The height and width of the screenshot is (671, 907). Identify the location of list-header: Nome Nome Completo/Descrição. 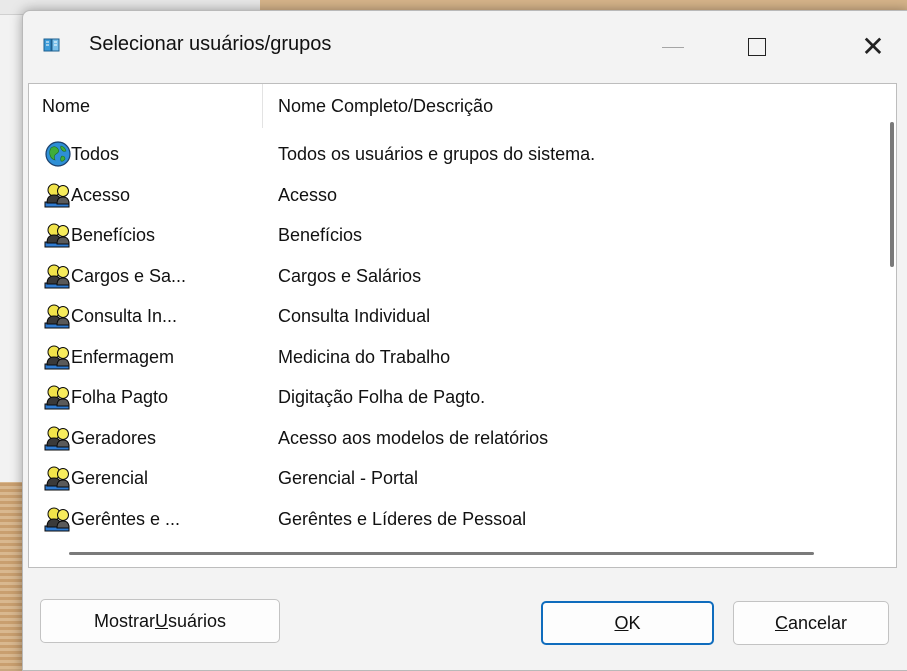
(462, 106).